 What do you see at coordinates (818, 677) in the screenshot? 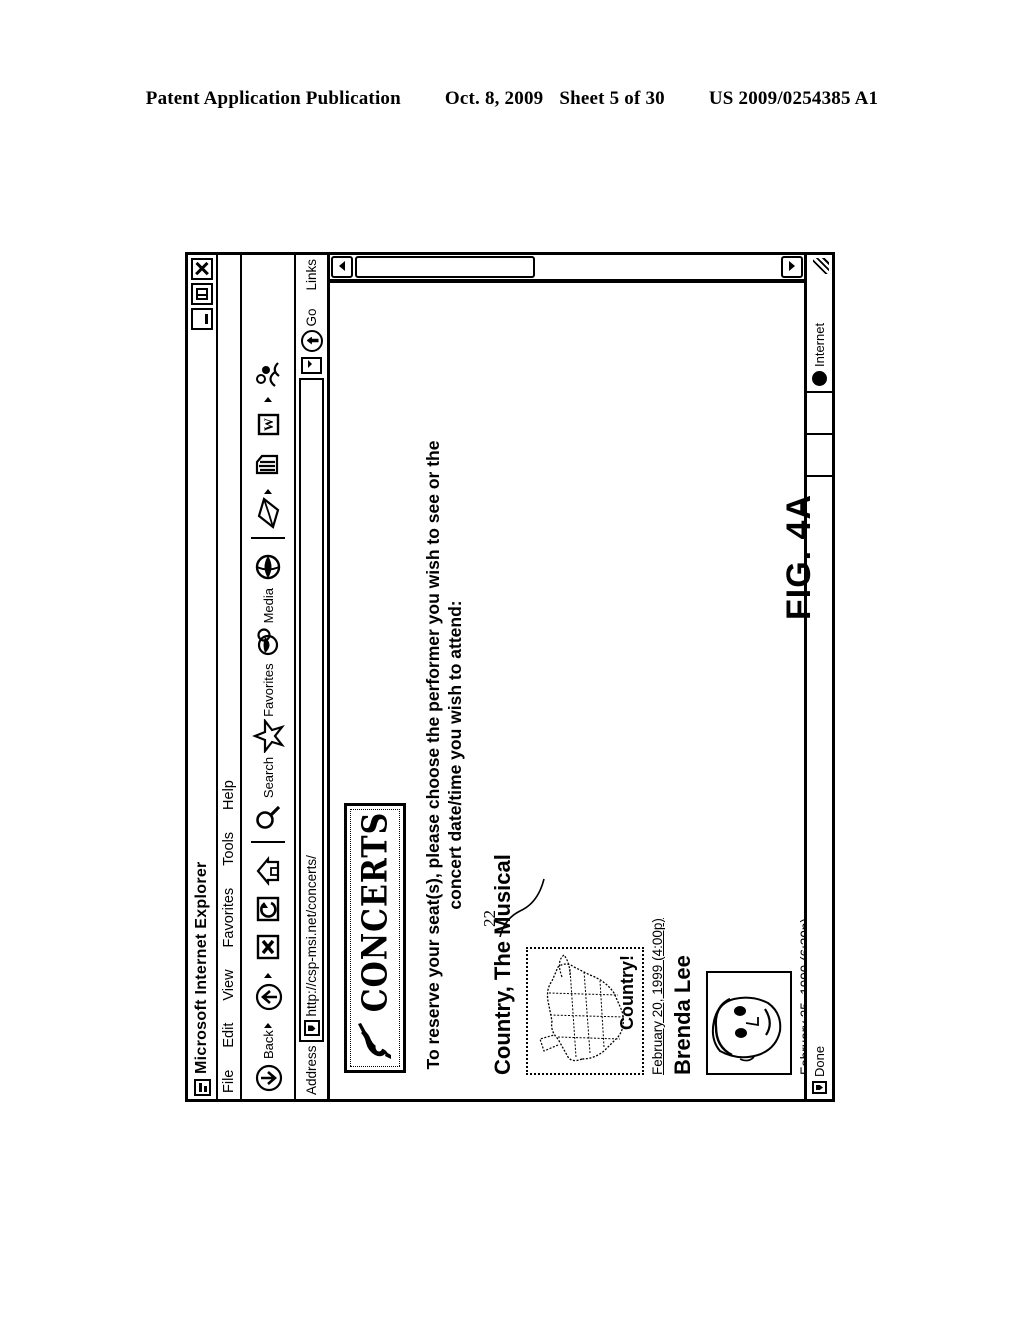
I see `status-bar: Done Internet` at bounding box center [818, 677].